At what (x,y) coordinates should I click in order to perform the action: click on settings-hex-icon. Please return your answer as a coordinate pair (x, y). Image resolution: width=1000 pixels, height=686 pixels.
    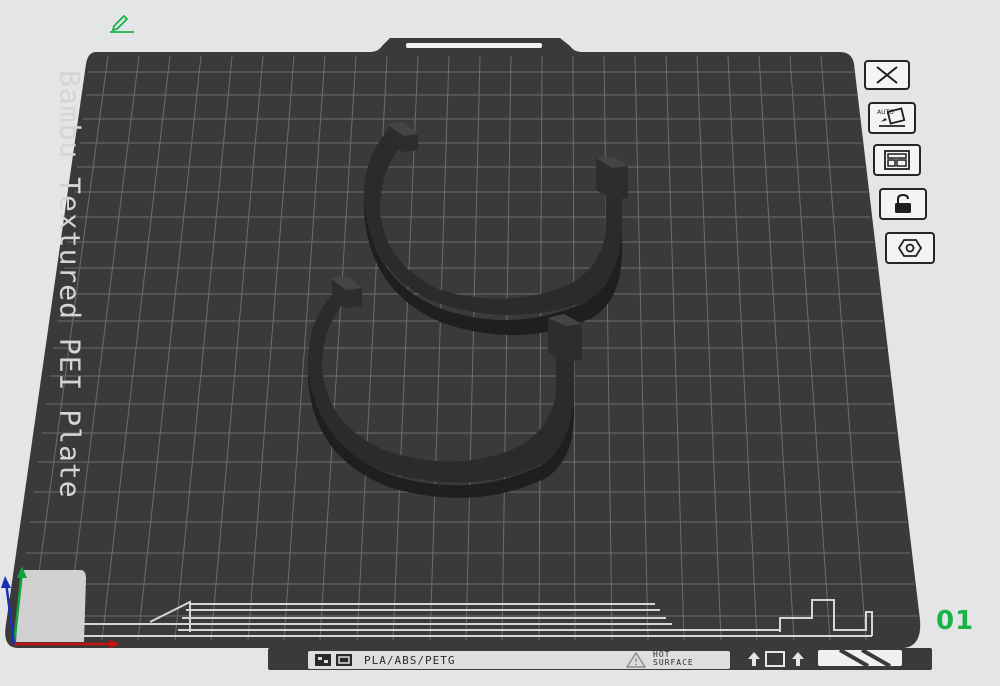
    Looking at the image, I should click on (910, 248).